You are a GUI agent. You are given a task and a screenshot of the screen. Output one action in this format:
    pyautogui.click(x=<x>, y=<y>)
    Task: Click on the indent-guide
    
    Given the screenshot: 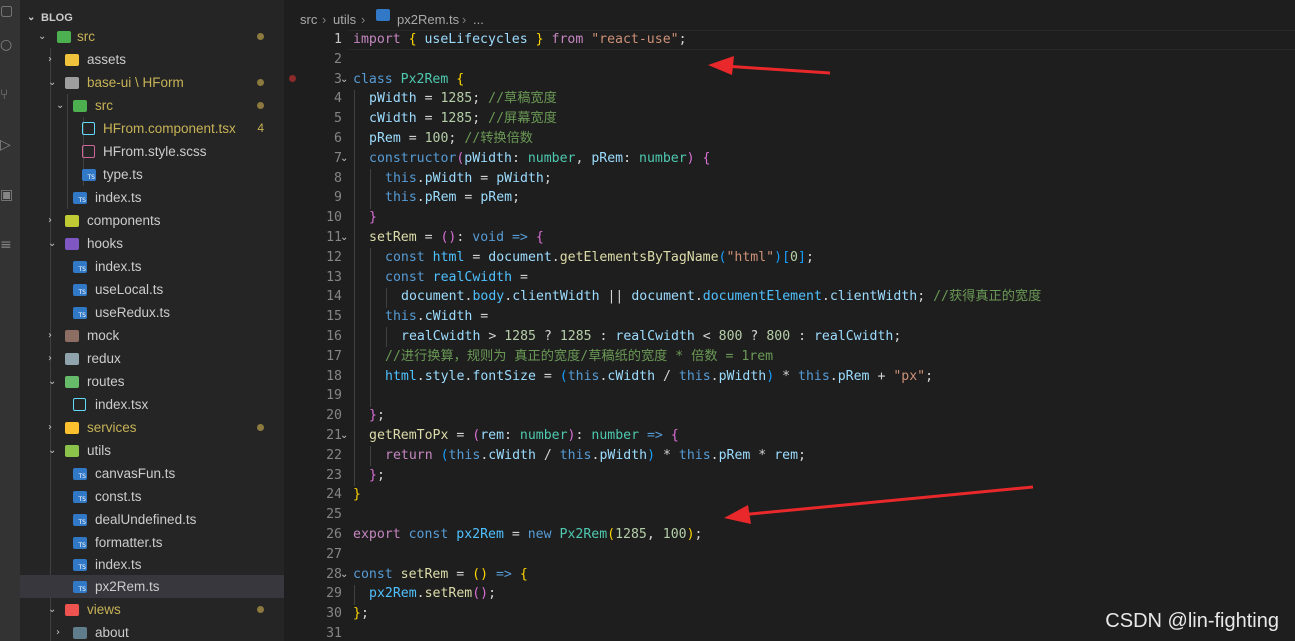 What is the action you would take?
    pyautogui.click(x=370, y=189)
    